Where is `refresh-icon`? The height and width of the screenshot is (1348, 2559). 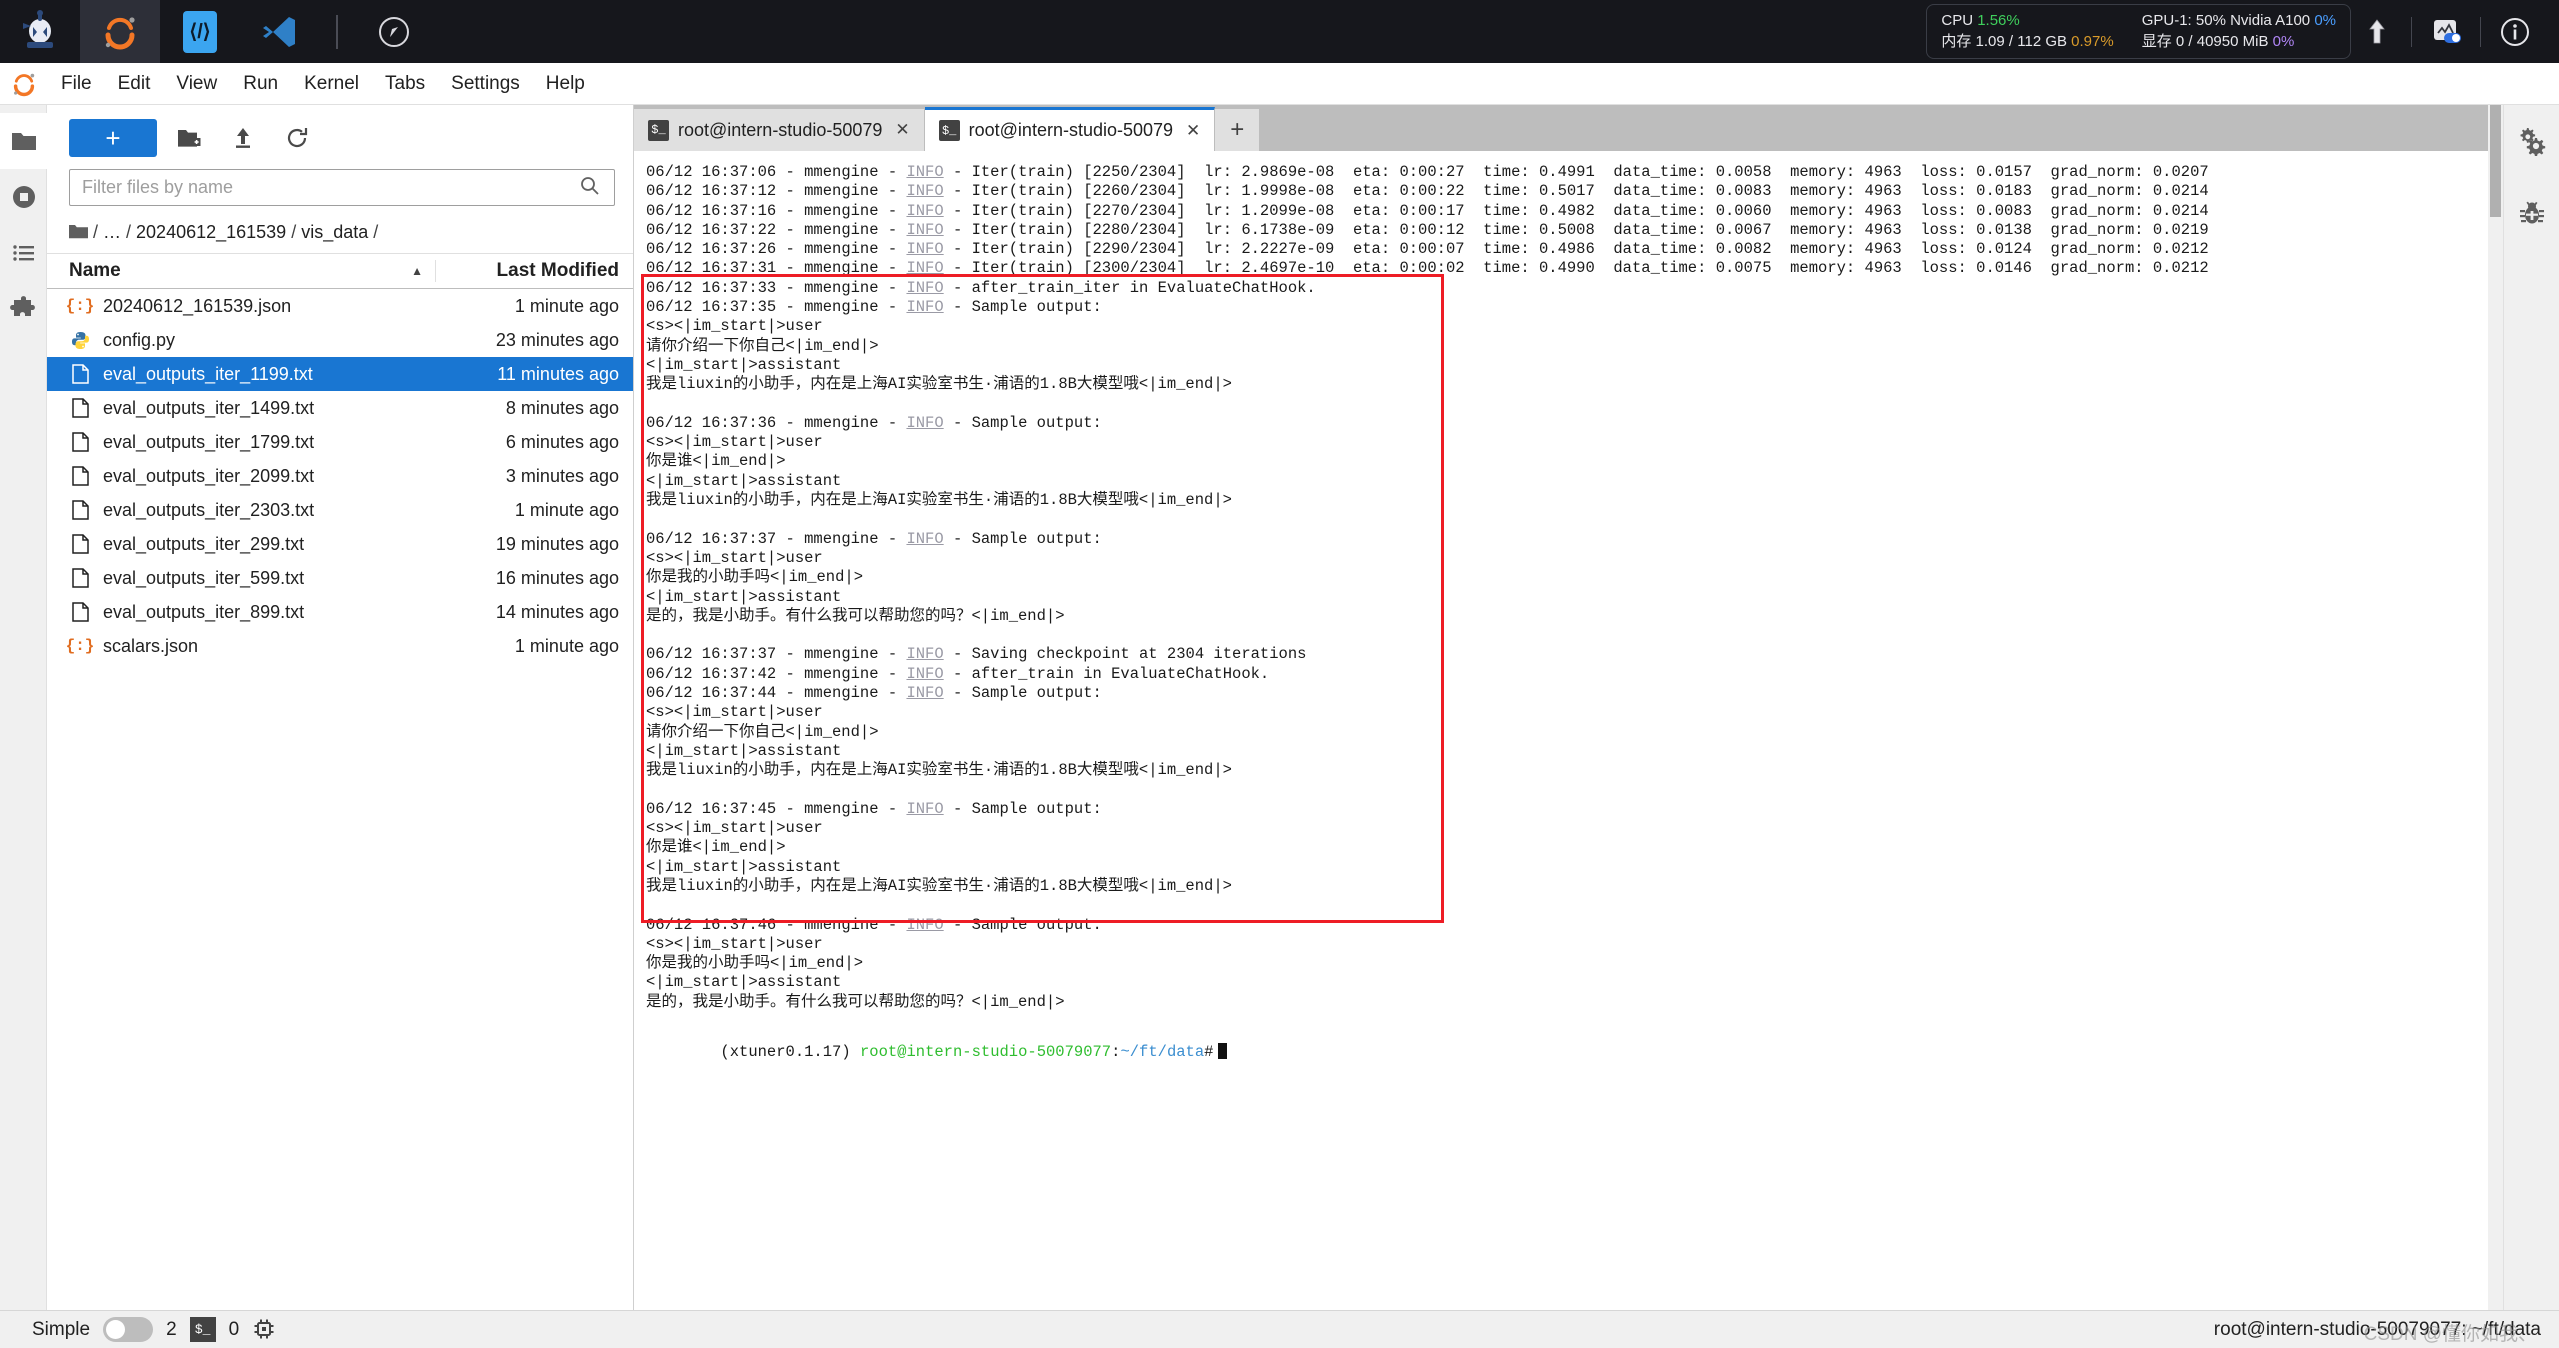 refresh-icon is located at coordinates (297, 138).